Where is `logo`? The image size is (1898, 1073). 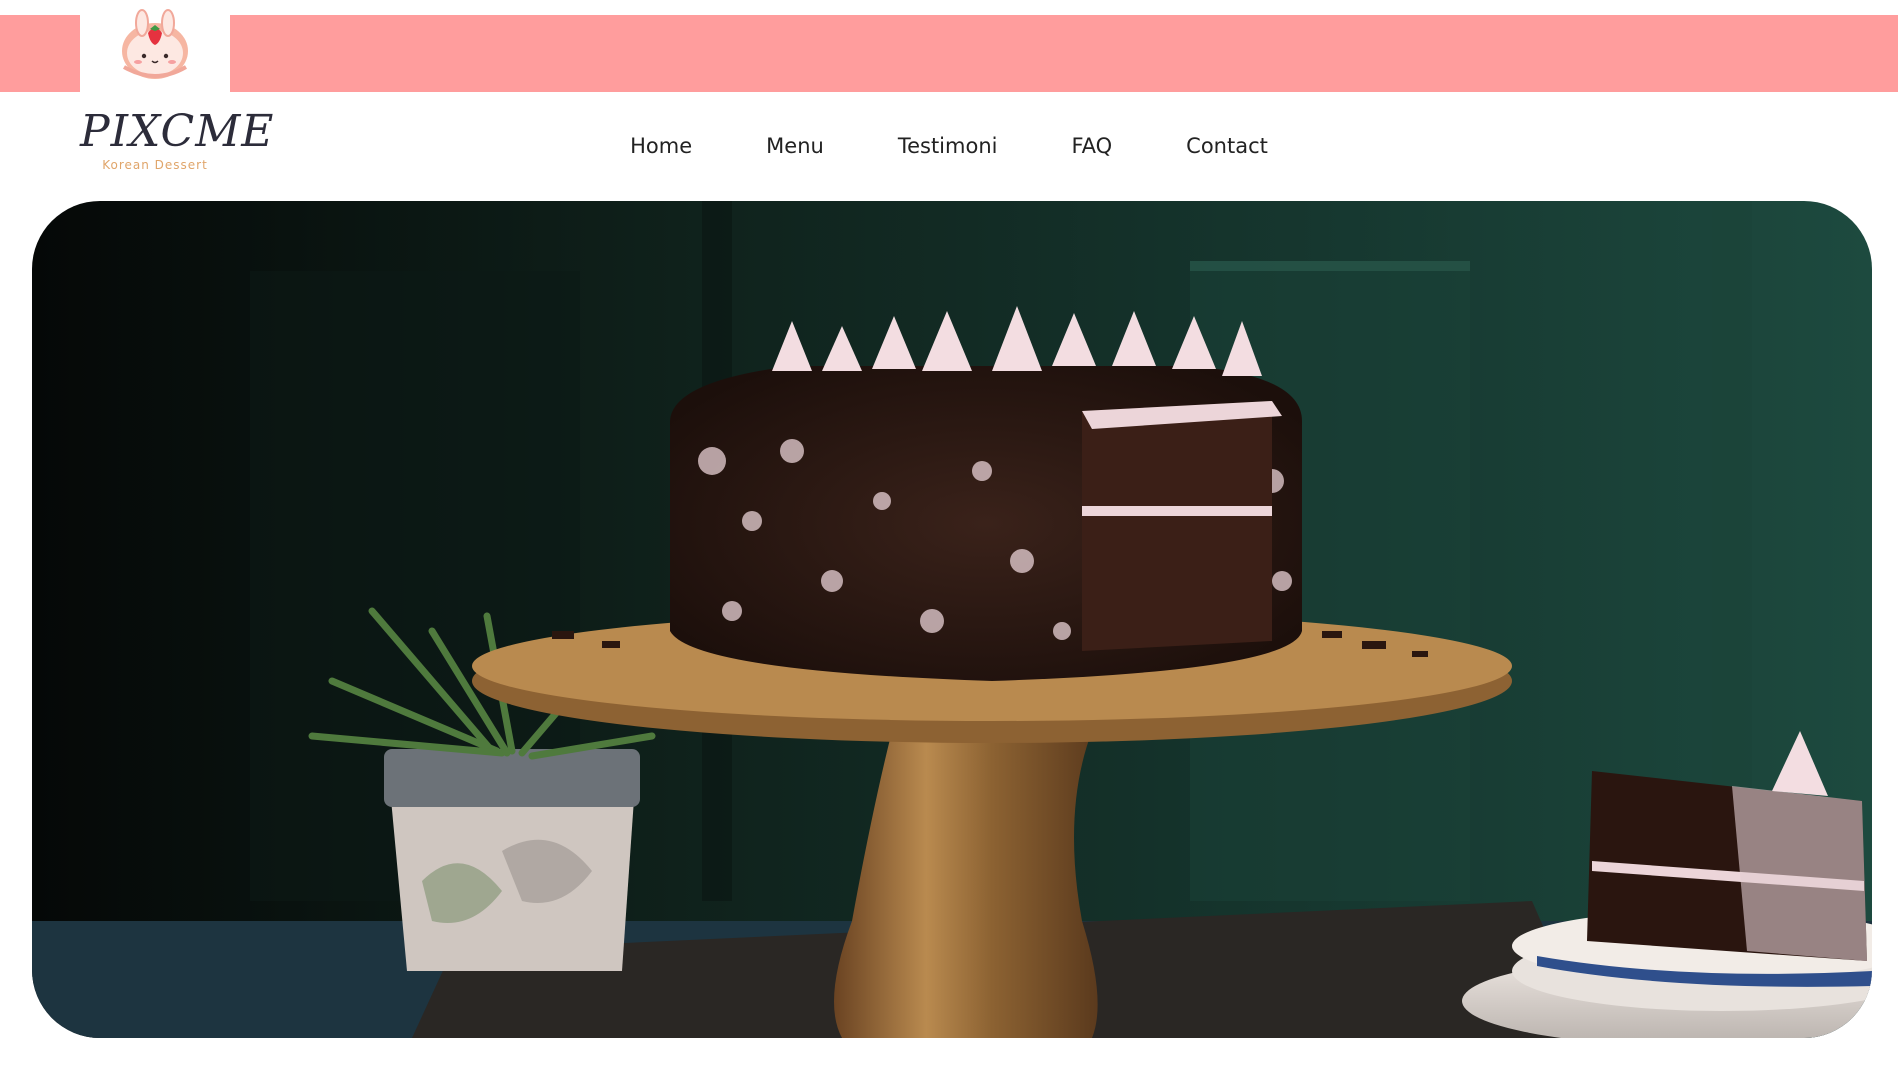 logo is located at coordinates (155, 46).